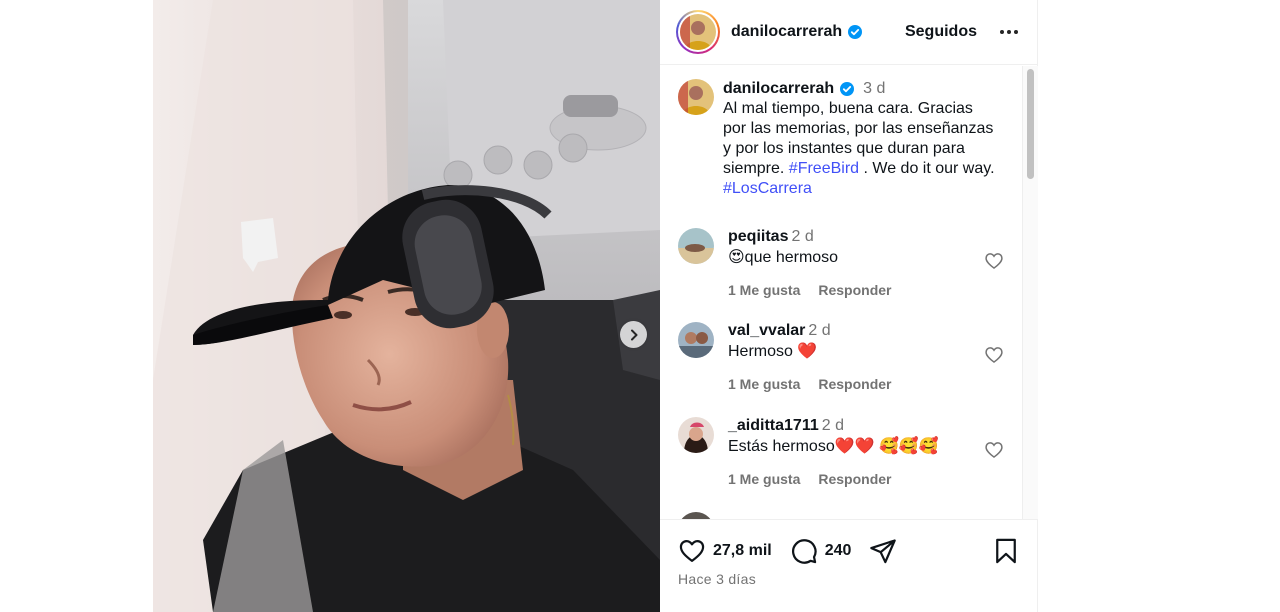 This screenshot has height=612, width=1280. What do you see at coordinates (1030, 124) in the screenshot?
I see `scrollbar-thumb` at bounding box center [1030, 124].